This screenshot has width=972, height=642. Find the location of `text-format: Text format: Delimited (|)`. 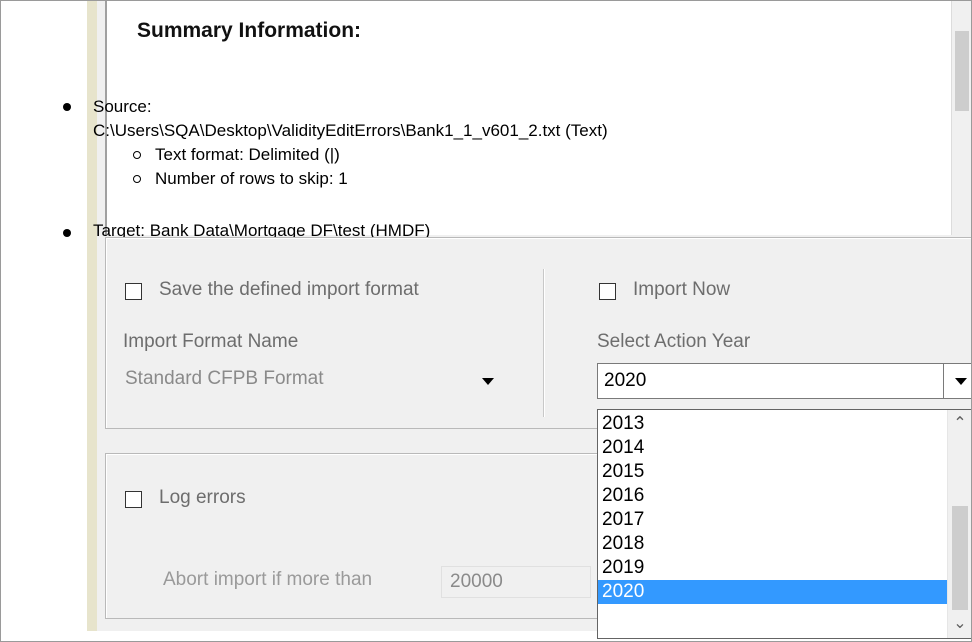

text-format: Text format: Delimited (|) is located at coordinates (247, 154).